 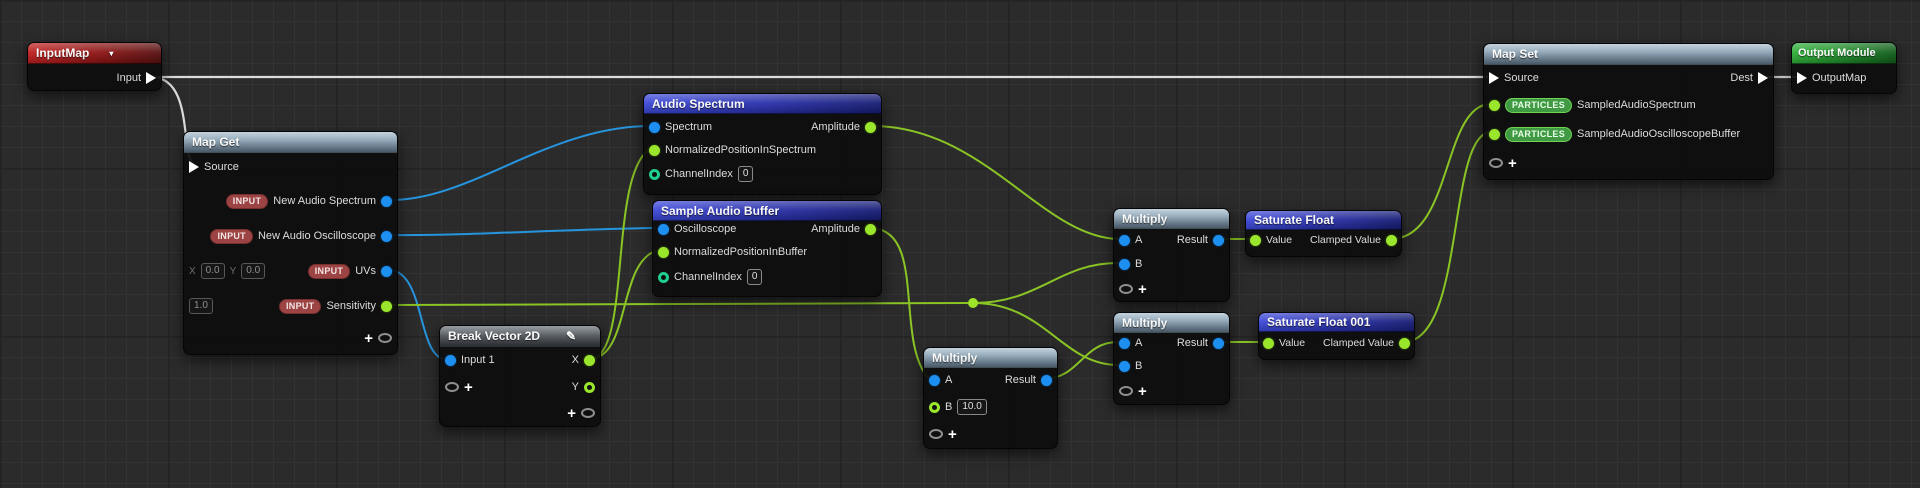 What do you see at coordinates (1844, 53) in the screenshot?
I see `node-header: Output Module` at bounding box center [1844, 53].